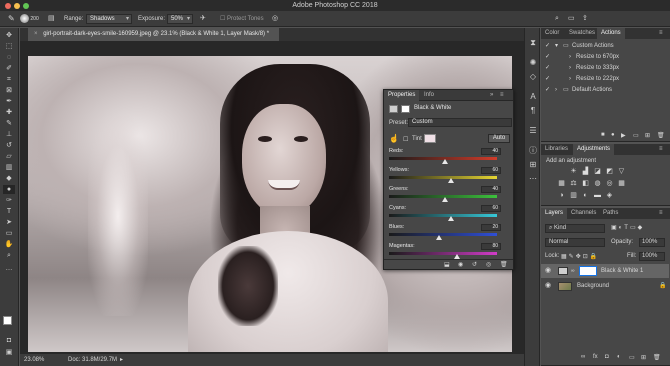 Image resolution: width=670 pixels, height=366 pixels. Describe the element at coordinates (593, 286) in the screenshot. I see `layer-name: Background` at that location.